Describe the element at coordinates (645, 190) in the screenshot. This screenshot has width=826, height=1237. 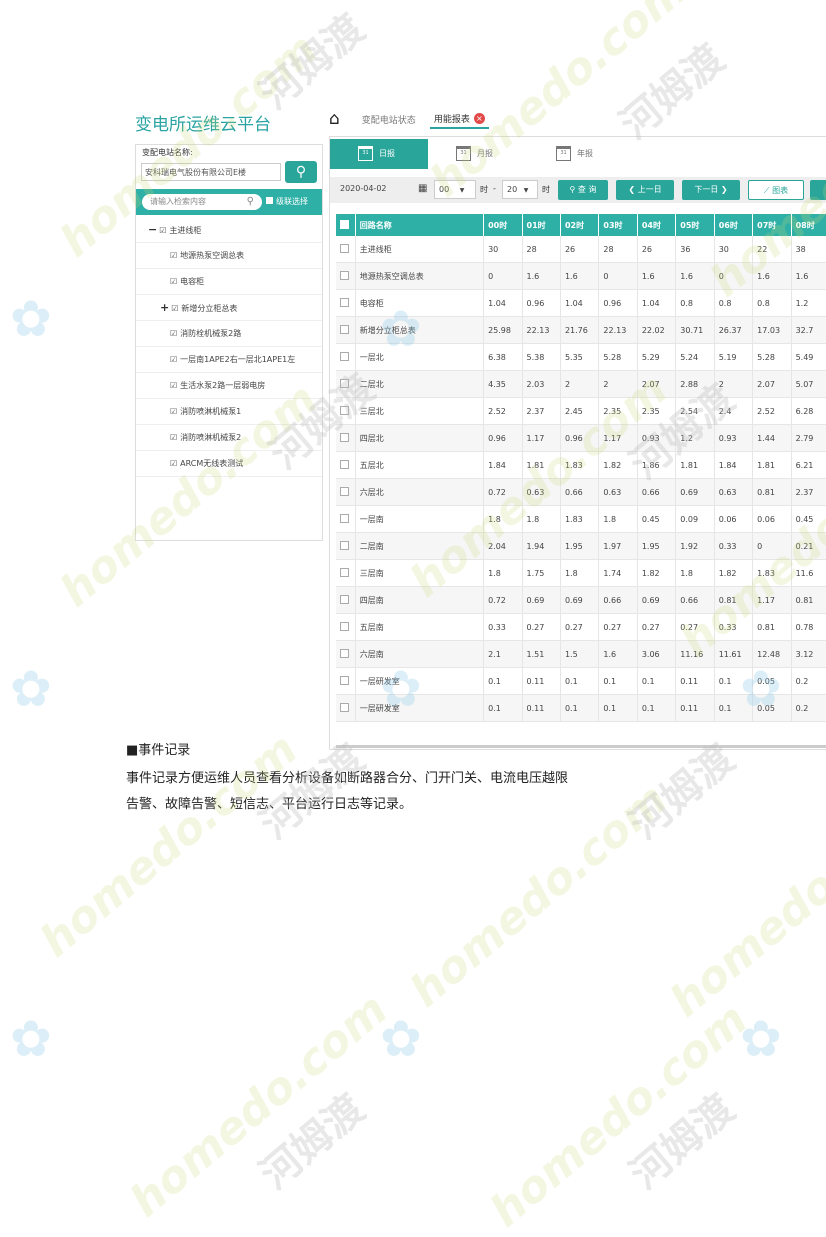
I see `prev-day-button: ❮ 上一日` at that location.